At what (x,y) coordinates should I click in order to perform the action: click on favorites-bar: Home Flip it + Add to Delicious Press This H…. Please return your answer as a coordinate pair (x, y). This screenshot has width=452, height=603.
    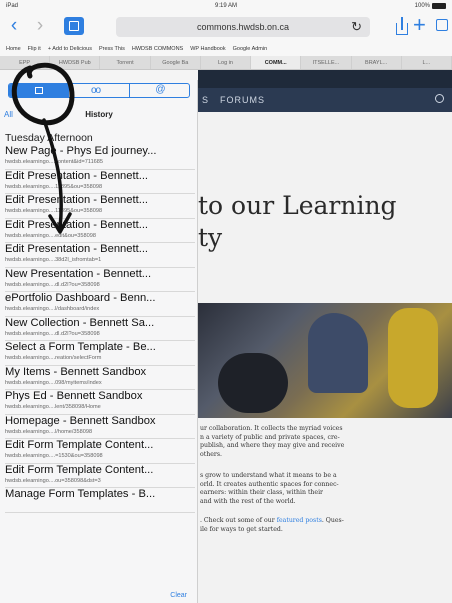
    Looking at the image, I should click on (226, 49).